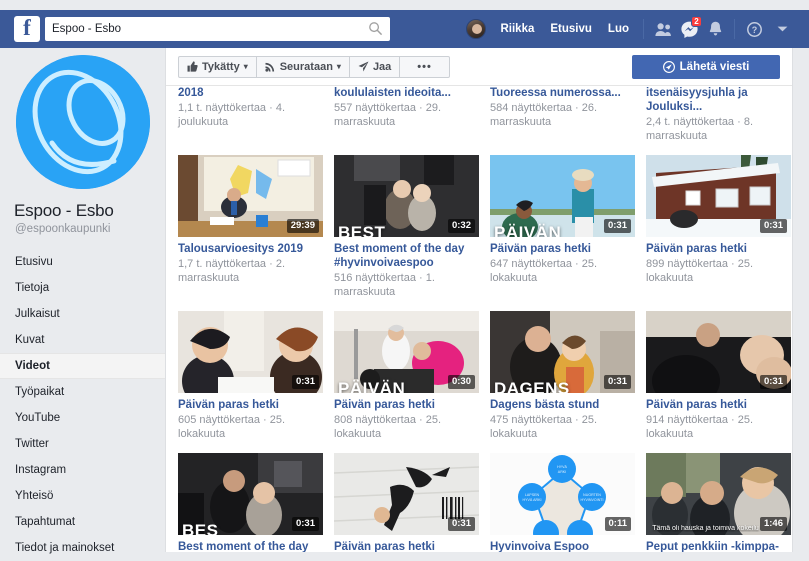 Image resolution: width=809 pixels, height=561 pixels. I want to click on search-box, so click(217, 29).